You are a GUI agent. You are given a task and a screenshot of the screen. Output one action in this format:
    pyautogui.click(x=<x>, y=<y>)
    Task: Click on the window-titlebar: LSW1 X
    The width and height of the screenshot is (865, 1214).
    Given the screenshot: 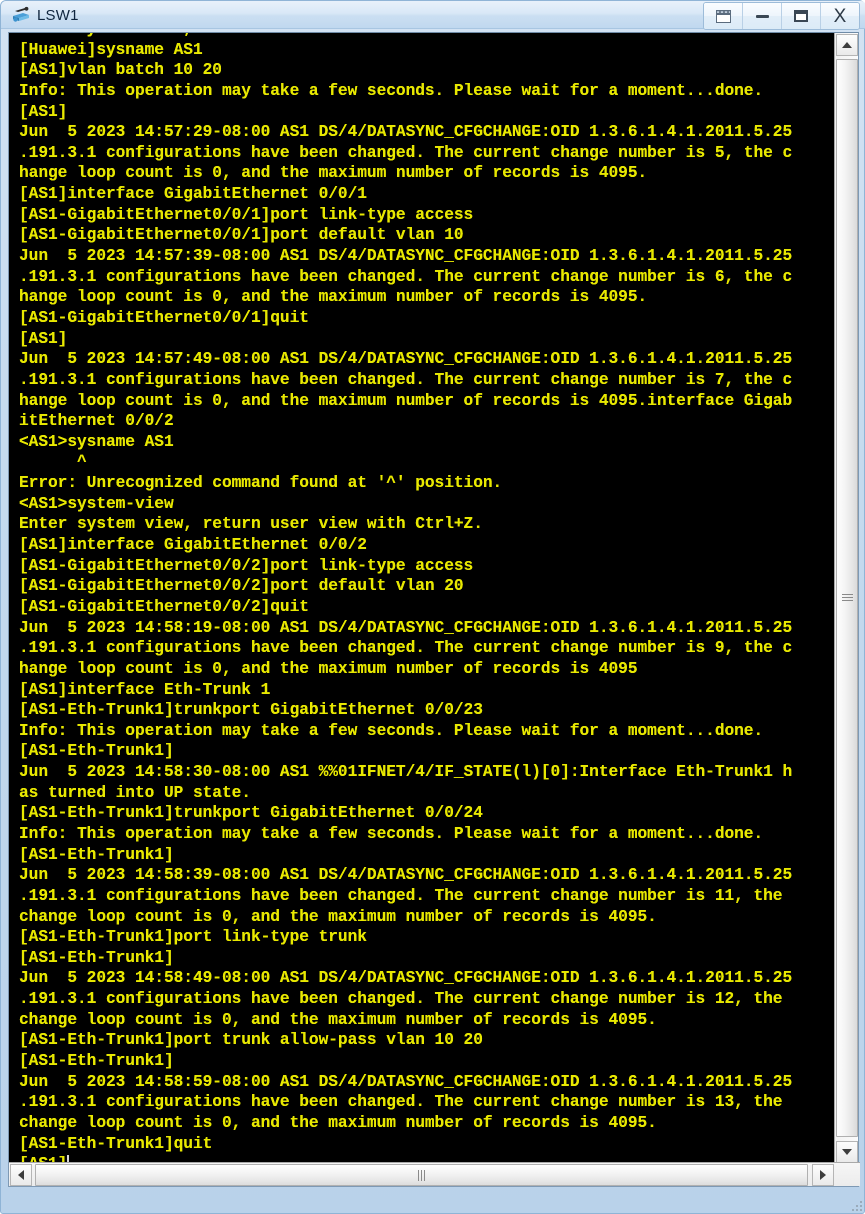 What is the action you would take?
    pyautogui.click(x=433, y=15)
    